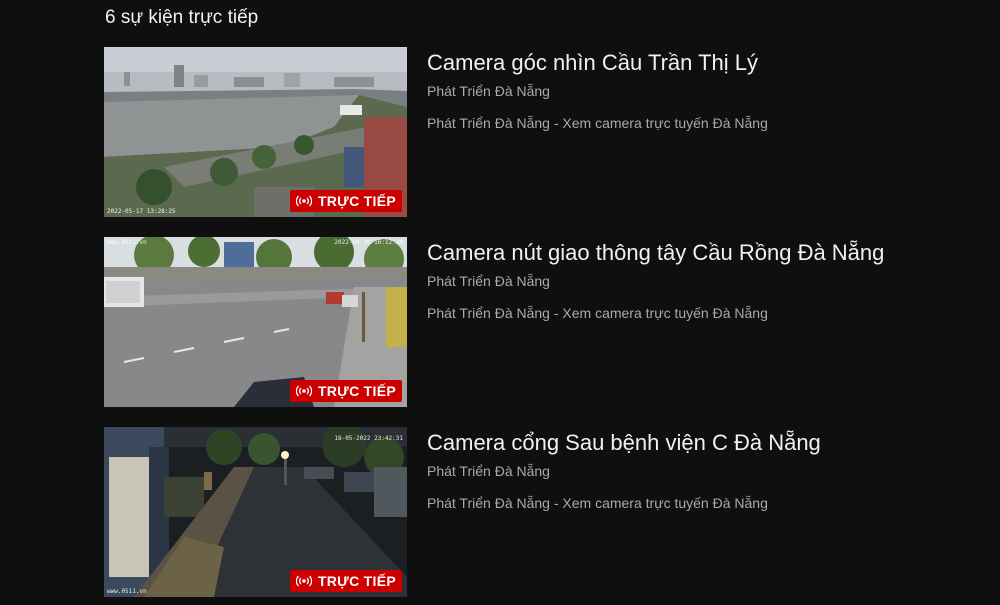 This screenshot has width=1000, height=605. What do you see at coordinates (141, 211) in the screenshot?
I see `timestamp-overlay: 2022-05-17 13:28:25` at bounding box center [141, 211].